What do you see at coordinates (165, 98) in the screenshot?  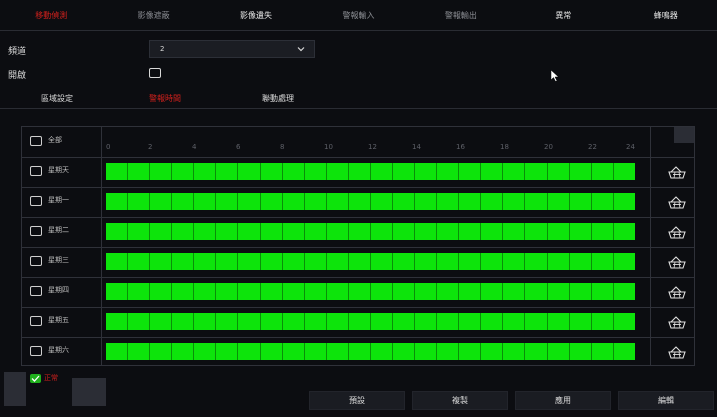 I see `subtab-alarm-schedule: 警報時間` at bounding box center [165, 98].